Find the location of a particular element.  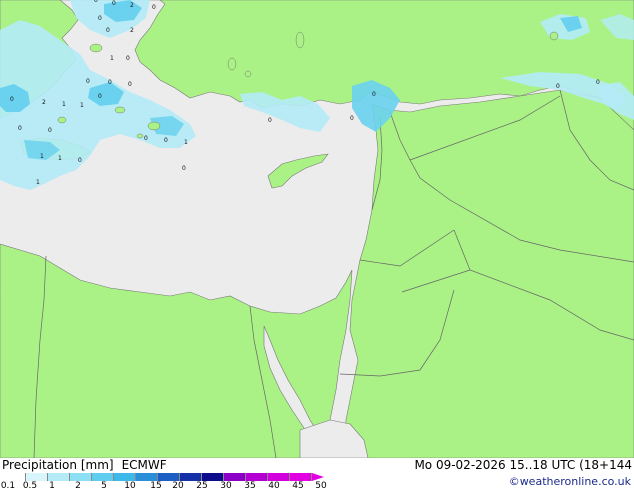

product-title-row: Precipitation [mm] ECMWF is located at coordinates (84, 465).